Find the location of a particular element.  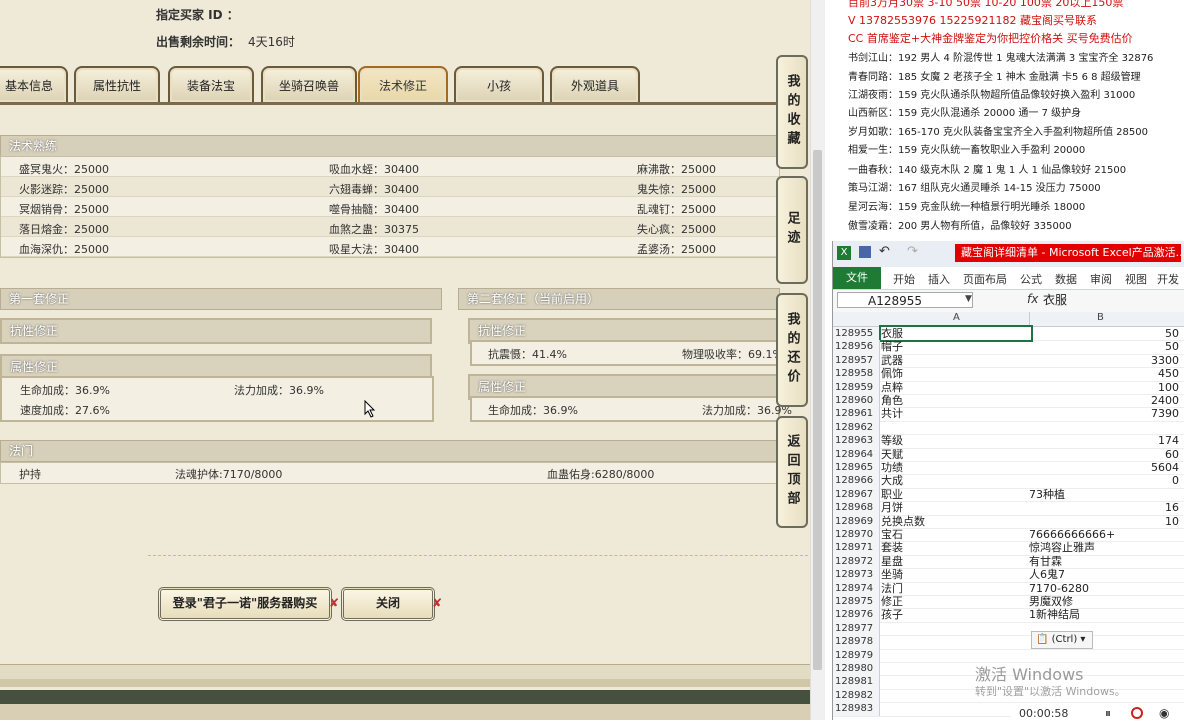

row-number: 128958 is located at coordinates (856, 374).